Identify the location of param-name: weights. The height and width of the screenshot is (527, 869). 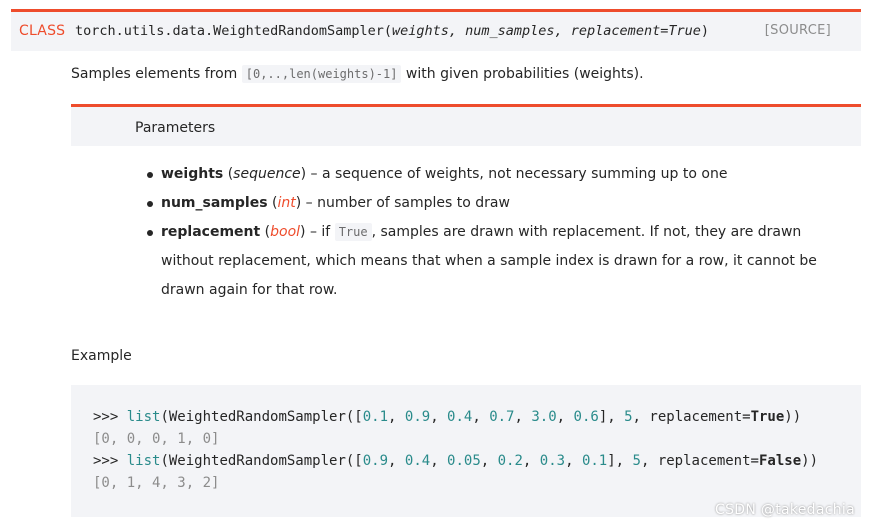
(192, 174).